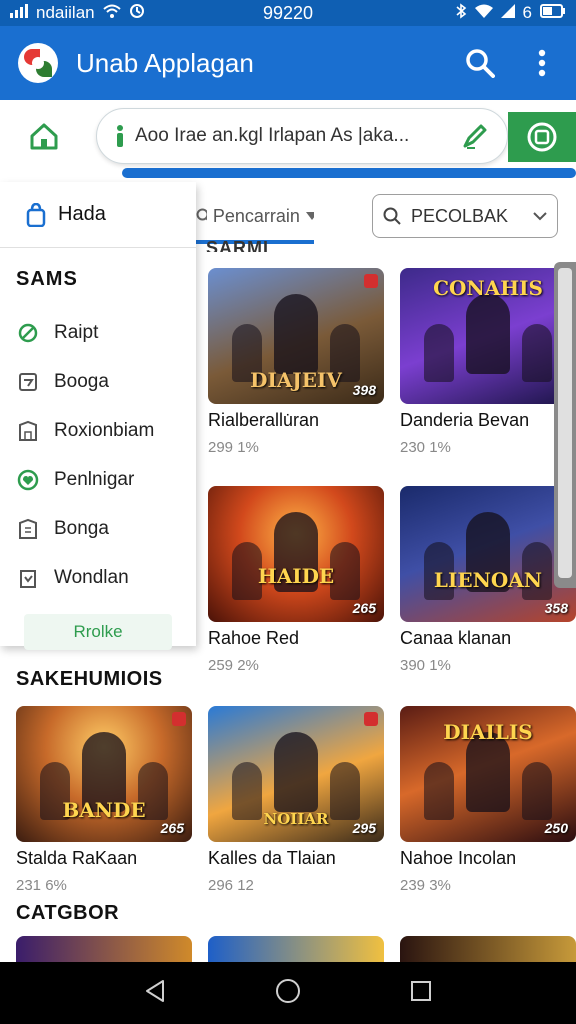  I want to click on search-icon, so click(480, 63).